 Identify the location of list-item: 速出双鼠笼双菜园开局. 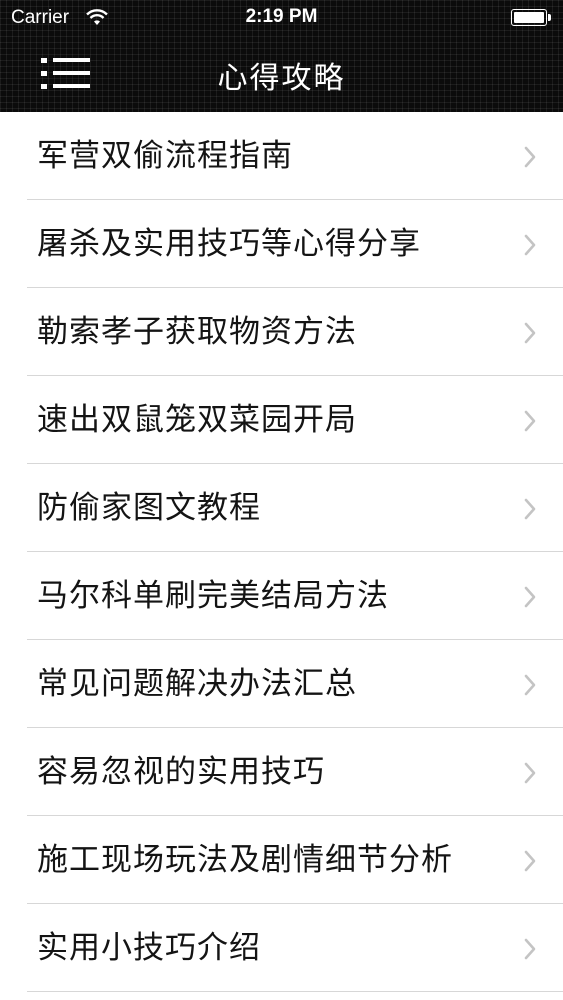
(281, 420).